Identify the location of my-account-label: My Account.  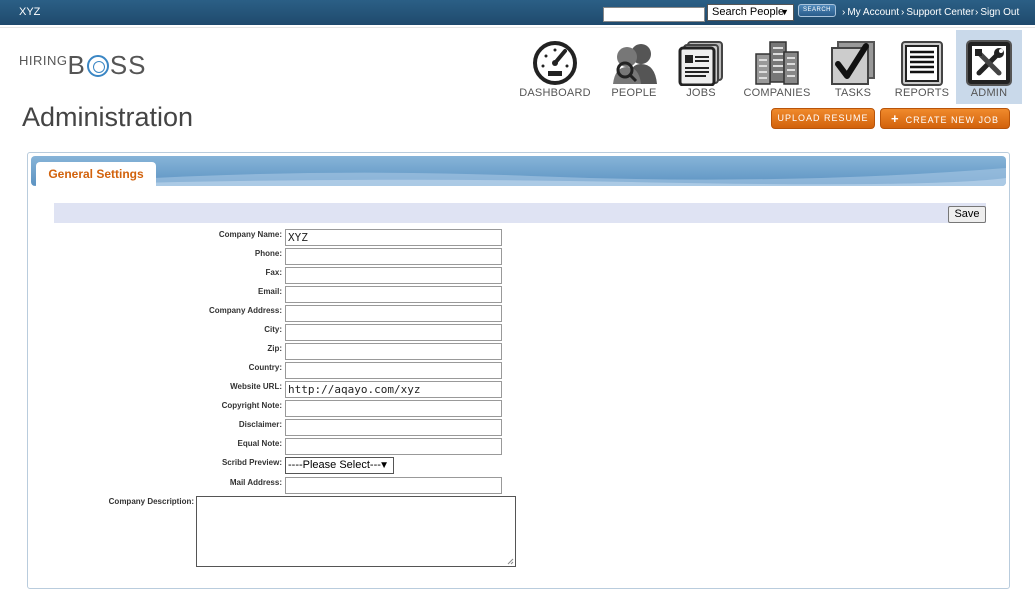
(873, 12).